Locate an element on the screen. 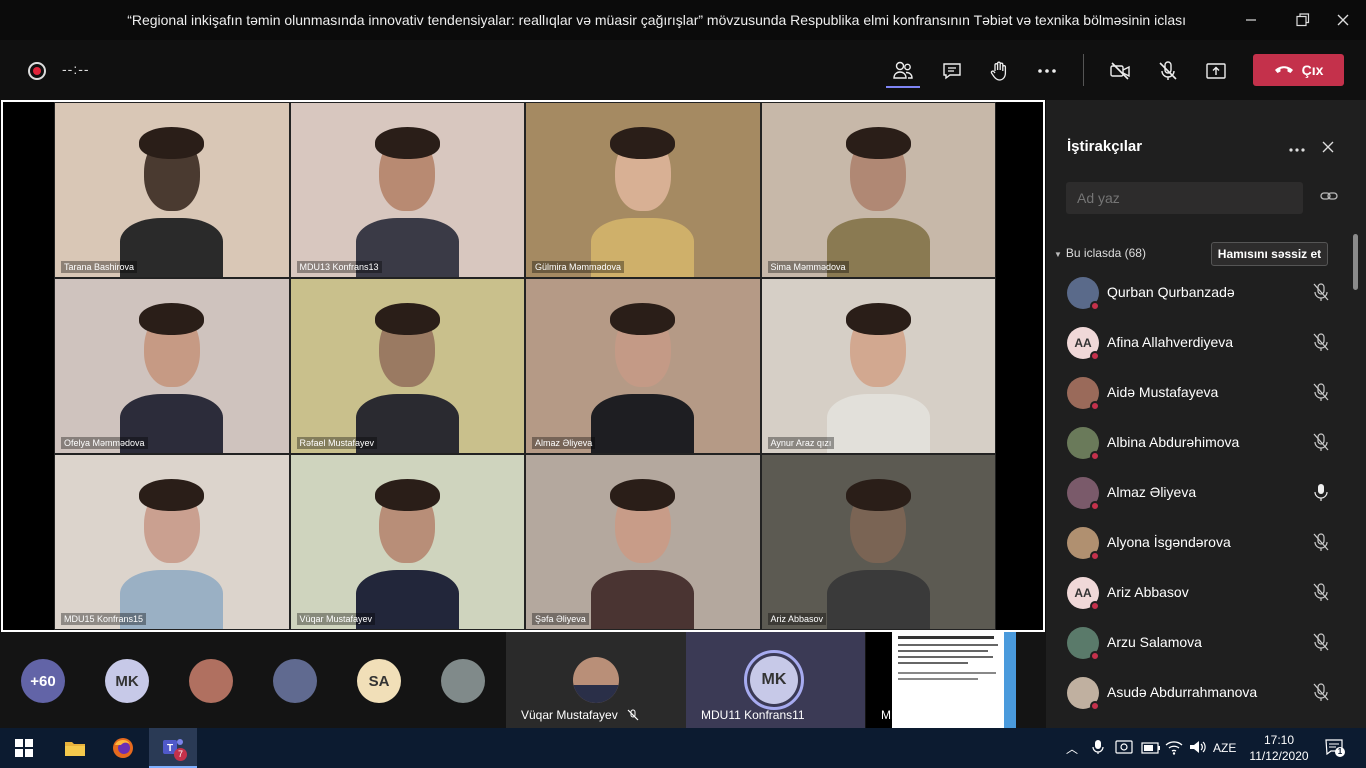 The width and height of the screenshot is (1366, 768). action-center-button: 1 is located at coordinates (1335, 749).